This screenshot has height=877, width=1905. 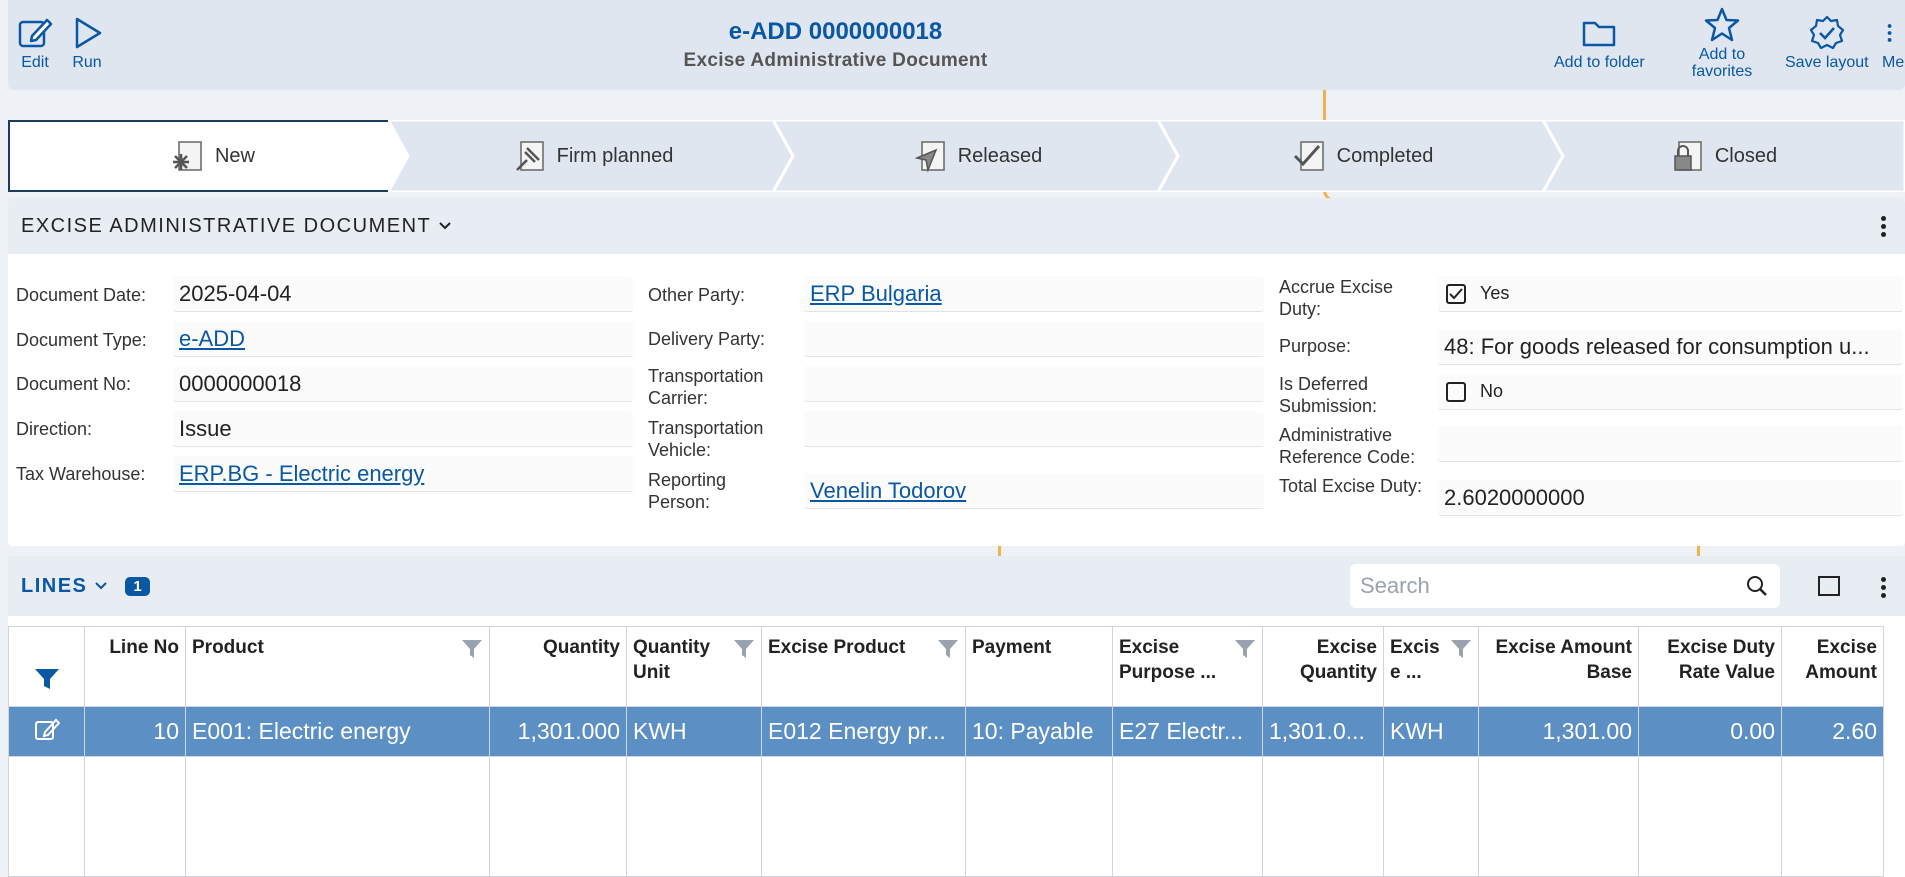 What do you see at coordinates (978, 156) in the screenshot?
I see `state-released: Released` at bounding box center [978, 156].